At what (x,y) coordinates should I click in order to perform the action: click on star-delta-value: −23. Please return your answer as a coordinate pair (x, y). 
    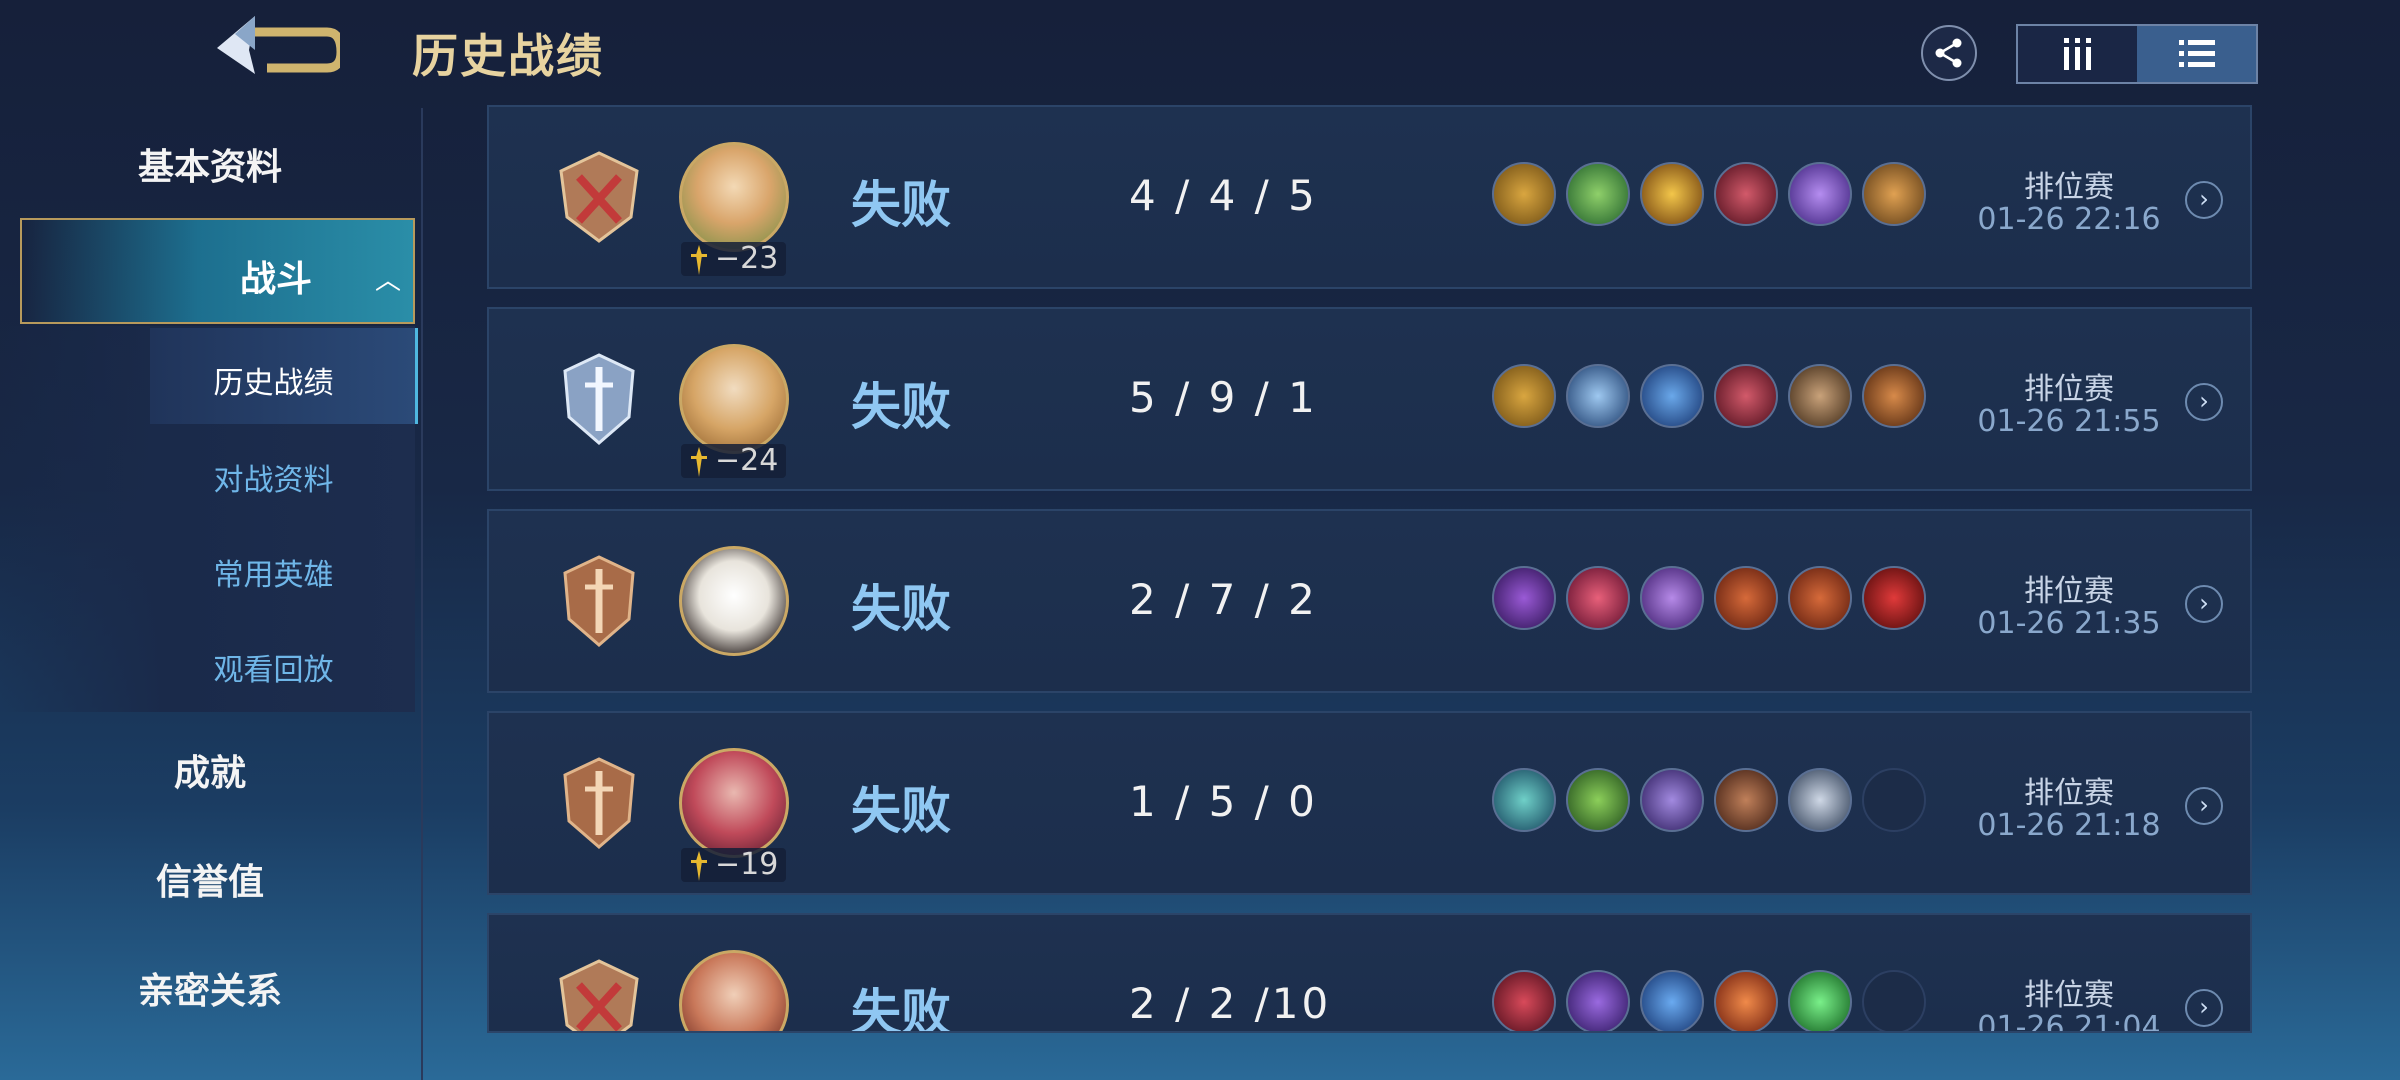
    Looking at the image, I should click on (747, 258).